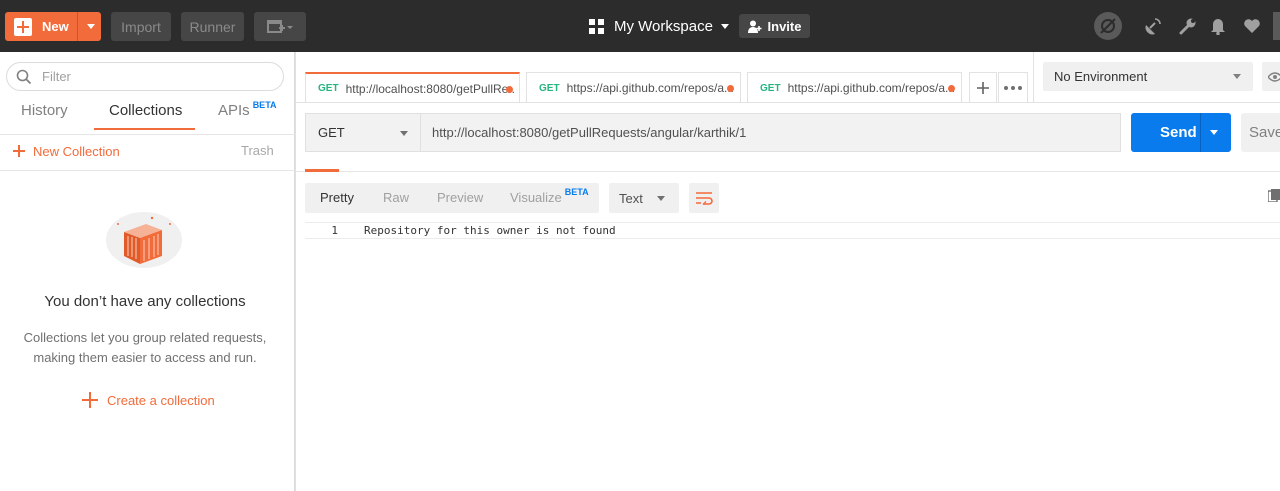 The width and height of the screenshot is (1280, 491). Describe the element at coordinates (144, 129) in the screenshot. I see `active-tab-indicator` at that location.